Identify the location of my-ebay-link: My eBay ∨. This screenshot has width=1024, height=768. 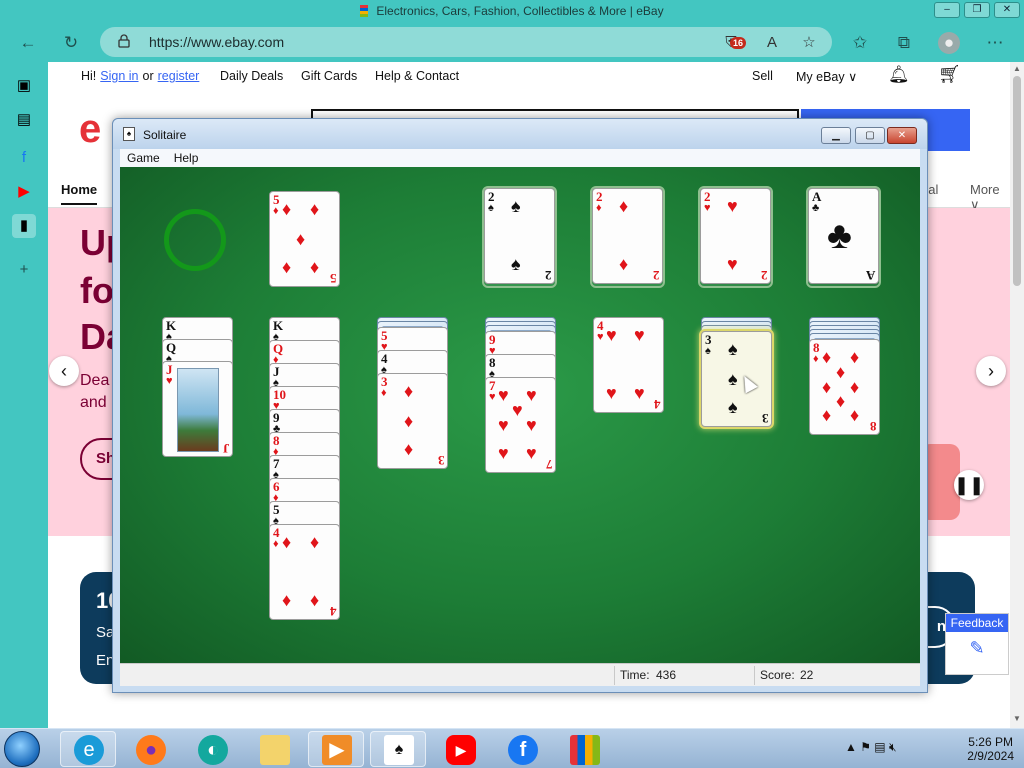
(826, 76).